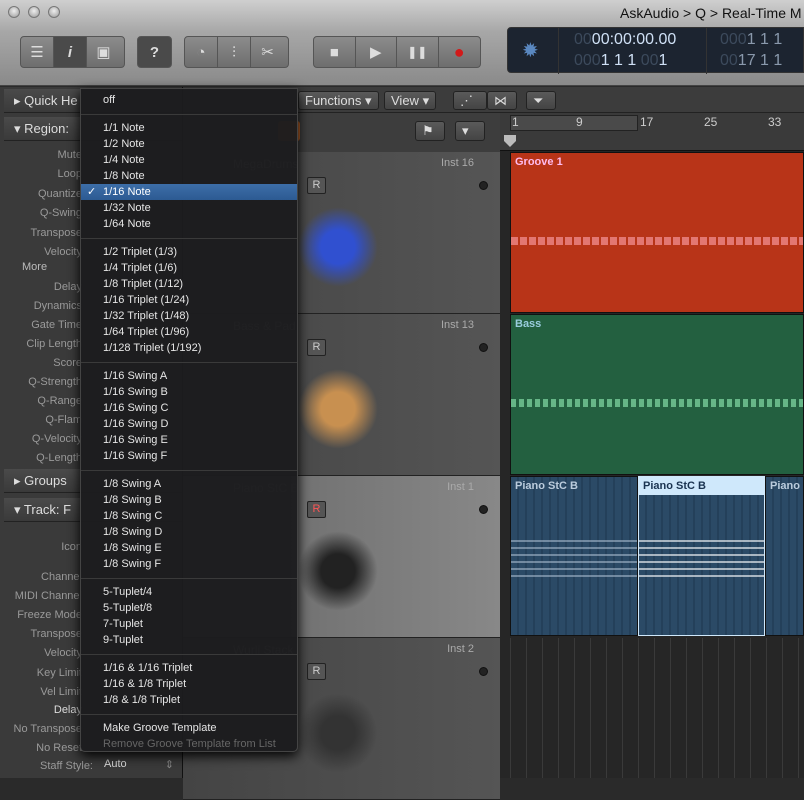 This screenshot has width=804, height=800. Describe the element at coordinates (189, 252) in the screenshot. I see `menu-item: 1/2 Triplet (1/3)` at that location.